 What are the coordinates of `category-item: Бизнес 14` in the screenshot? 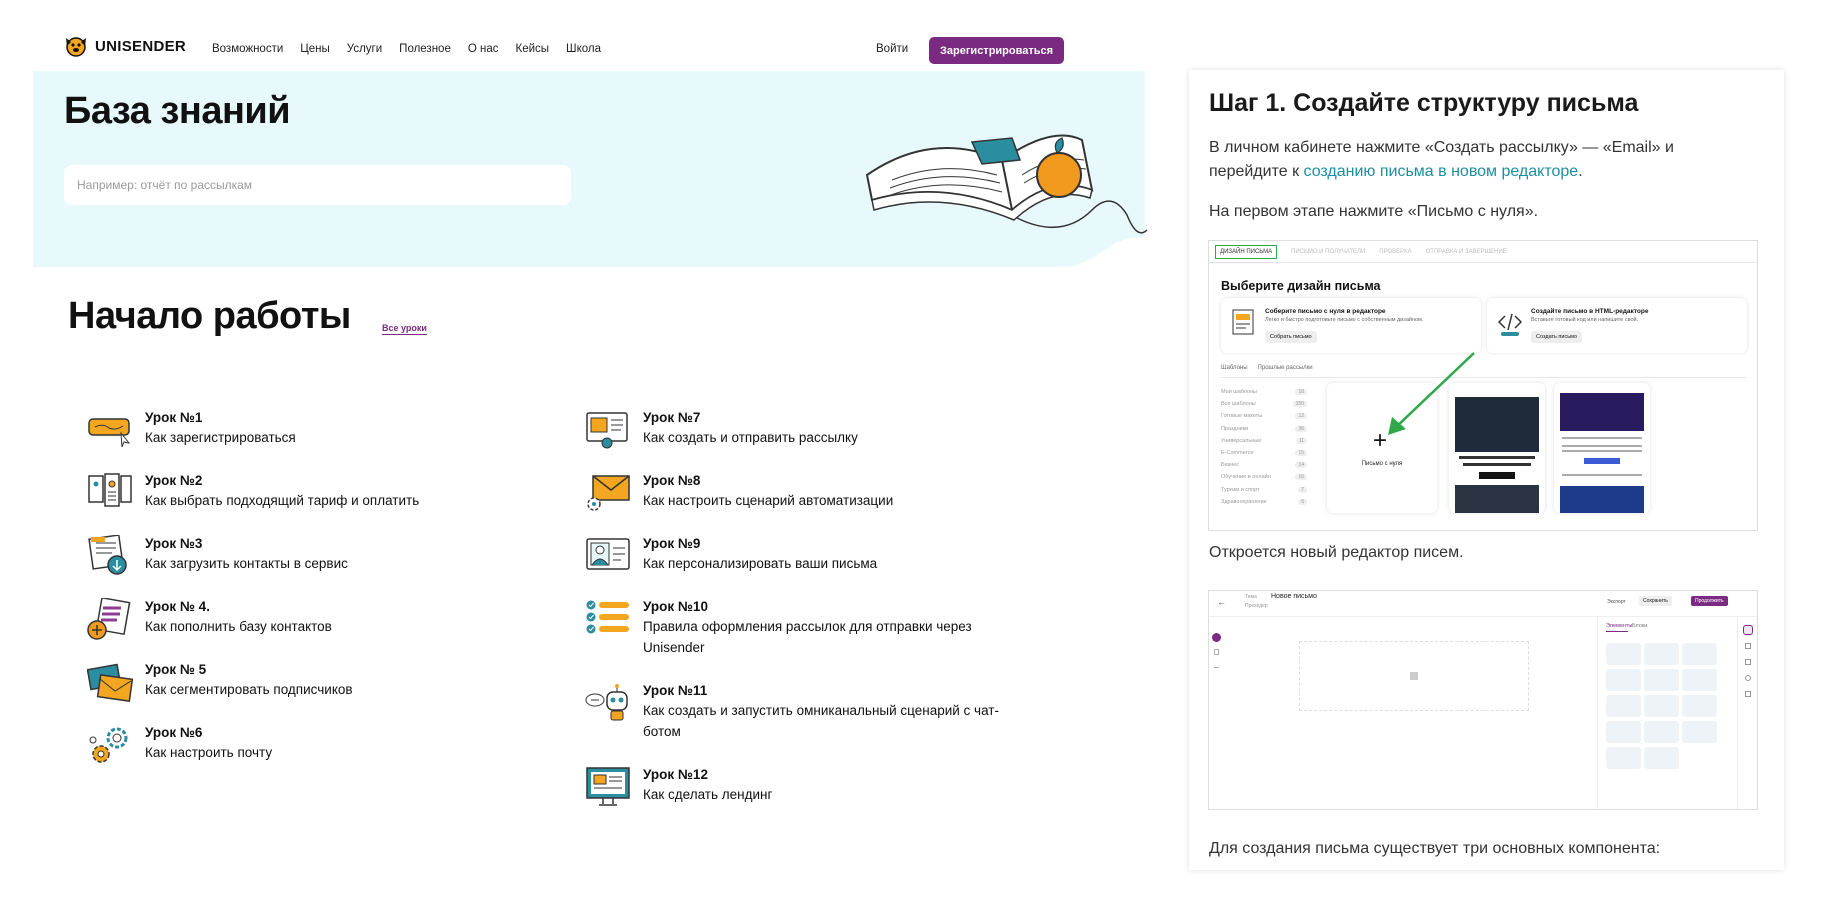 It's located at (1264, 468).